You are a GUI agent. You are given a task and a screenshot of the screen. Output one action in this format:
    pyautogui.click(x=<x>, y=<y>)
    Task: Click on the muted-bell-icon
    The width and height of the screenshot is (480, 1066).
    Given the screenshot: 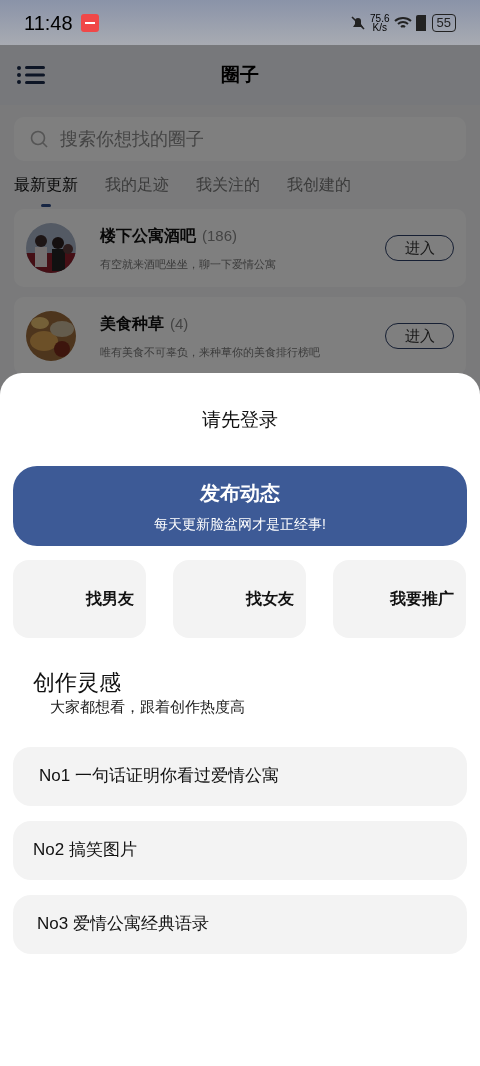 What is the action you would take?
    pyautogui.click(x=358, y=22)
    